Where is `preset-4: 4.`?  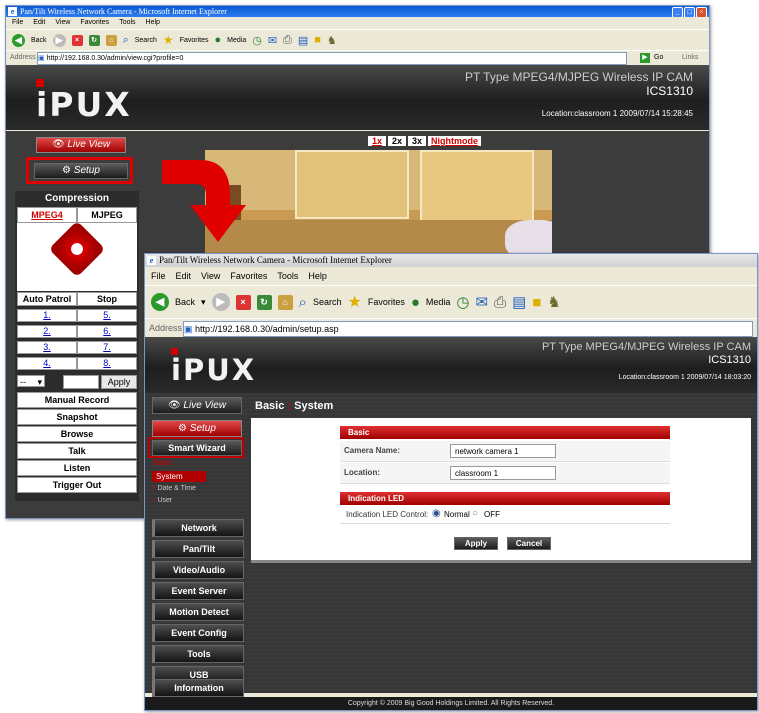
preset-4: 4. is located at coordinates (47, 363).